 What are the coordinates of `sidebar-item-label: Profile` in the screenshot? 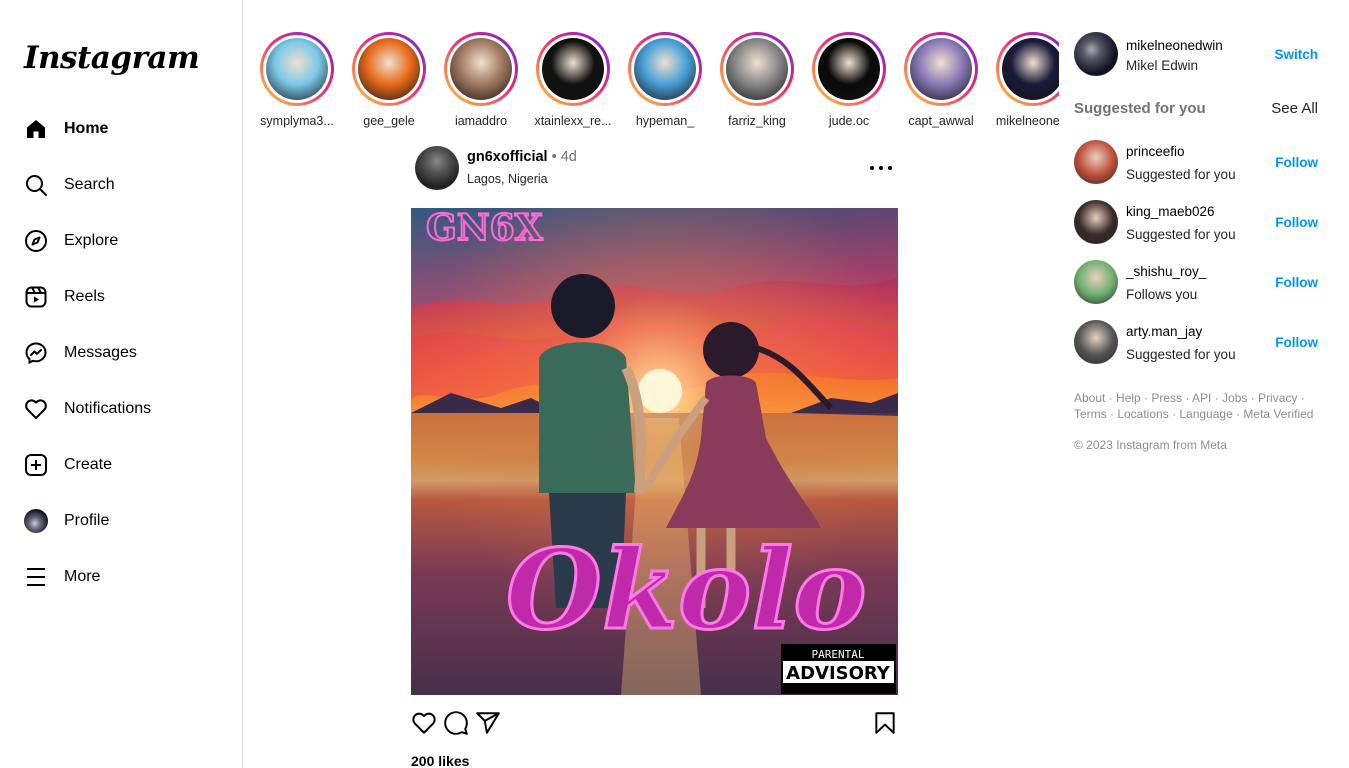 It's located at (87, 520).